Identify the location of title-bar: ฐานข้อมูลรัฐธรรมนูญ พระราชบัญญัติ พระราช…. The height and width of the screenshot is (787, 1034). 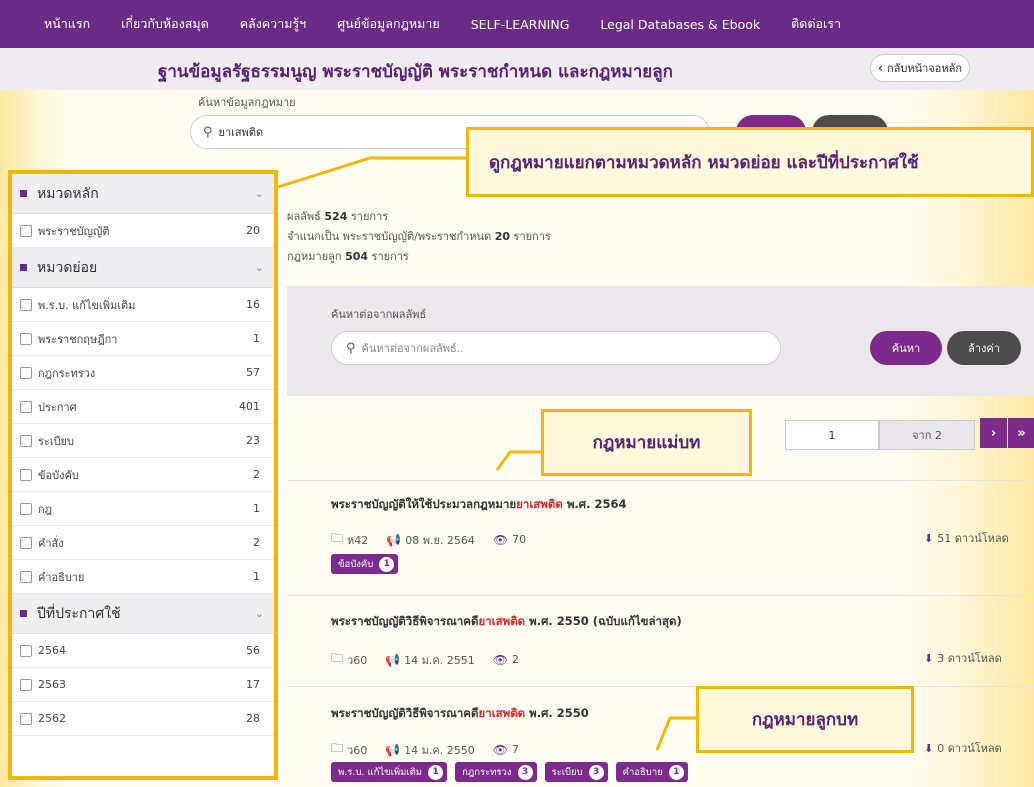
(517, 69).